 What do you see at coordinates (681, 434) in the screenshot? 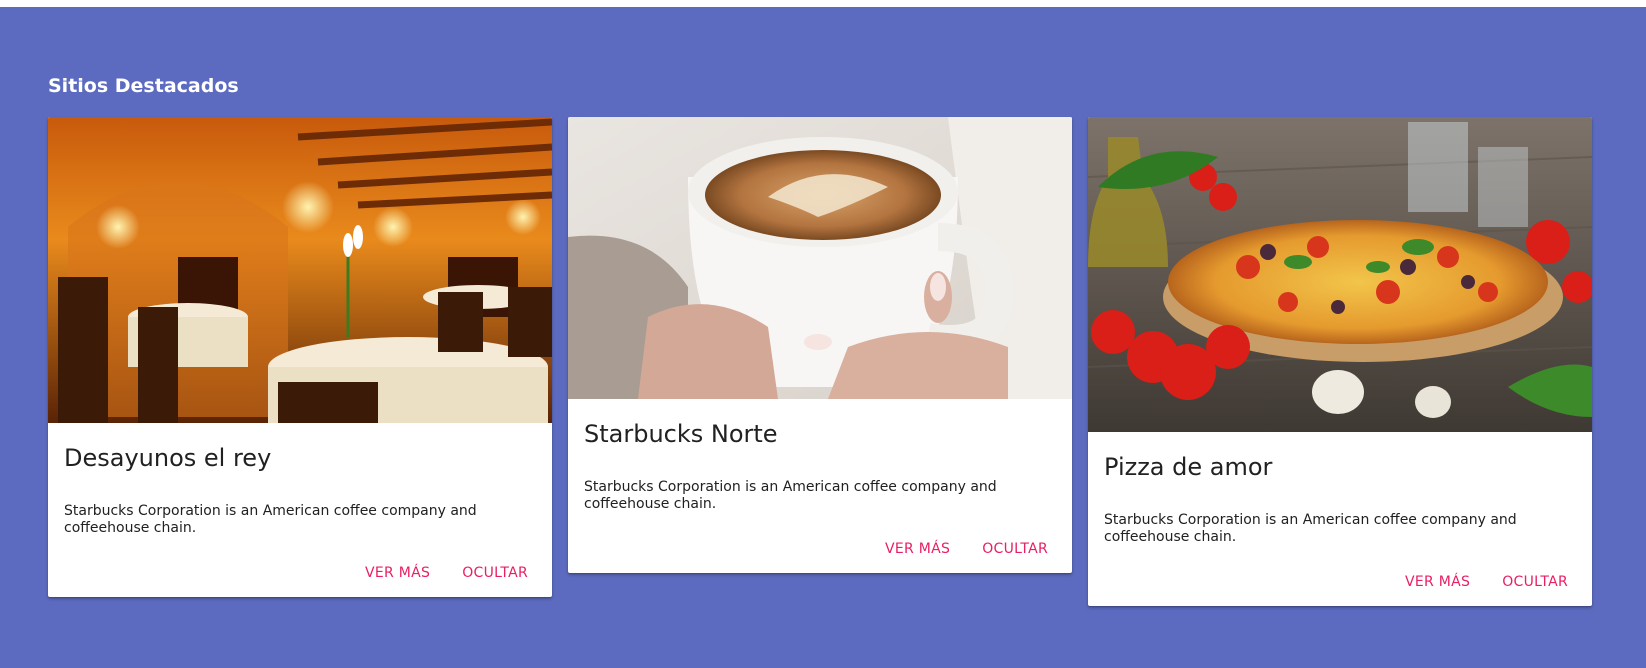
I see `card-title: Starbucks Norte` at bounding box center [681, 434].